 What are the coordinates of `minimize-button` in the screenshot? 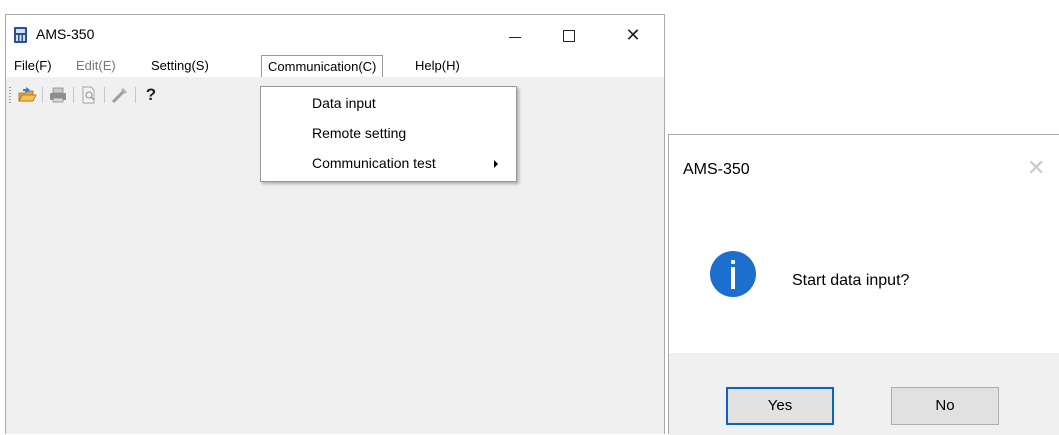 It's located at (515, 35).